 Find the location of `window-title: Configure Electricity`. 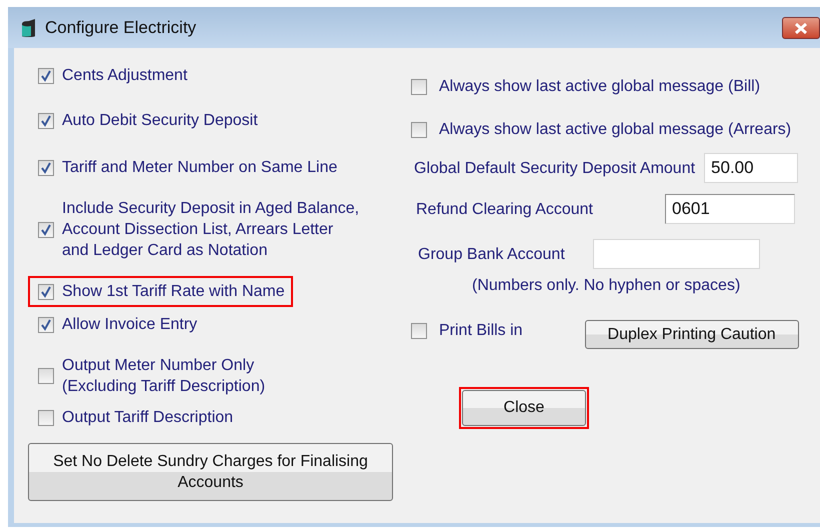

window-title: Configure Electricity is located at coordinates (120, 28).